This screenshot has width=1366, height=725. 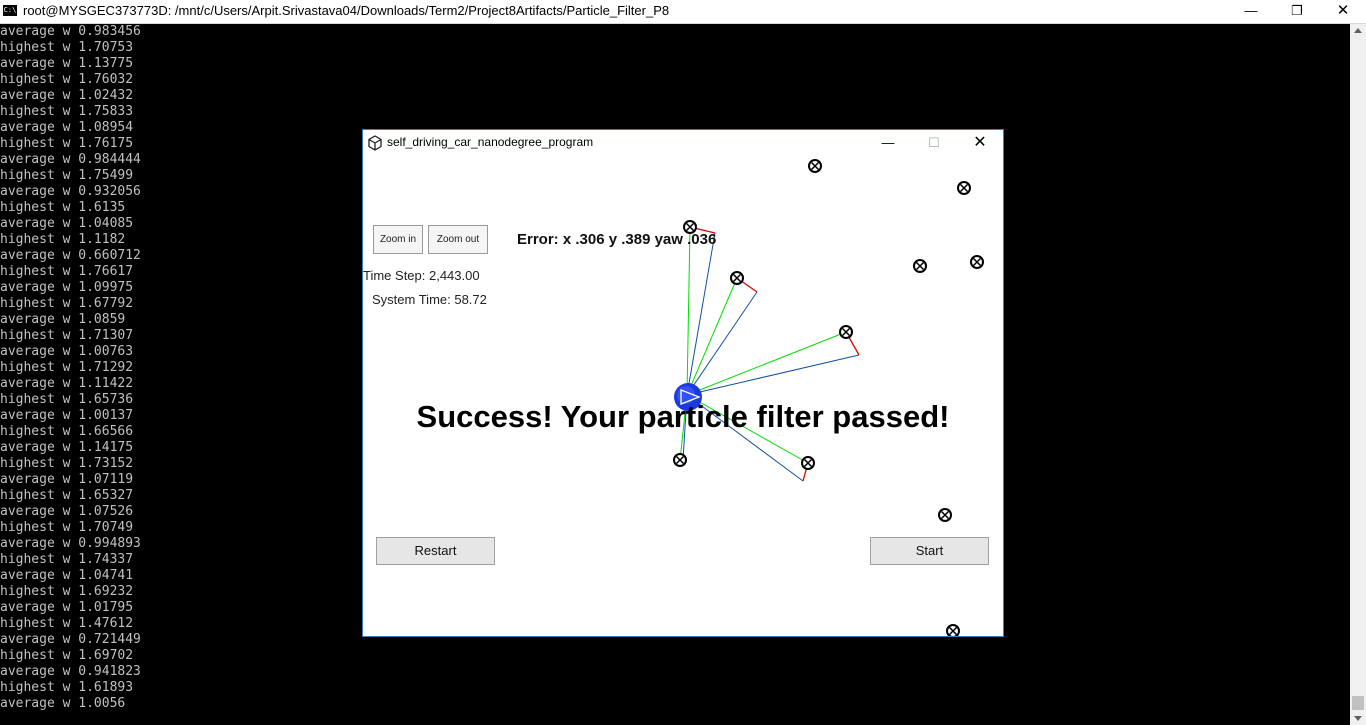 What do you see at coordinates (1251, 11) in the screenshot?
I see `minimize-icon: —` at bounding box center [1251, 11].